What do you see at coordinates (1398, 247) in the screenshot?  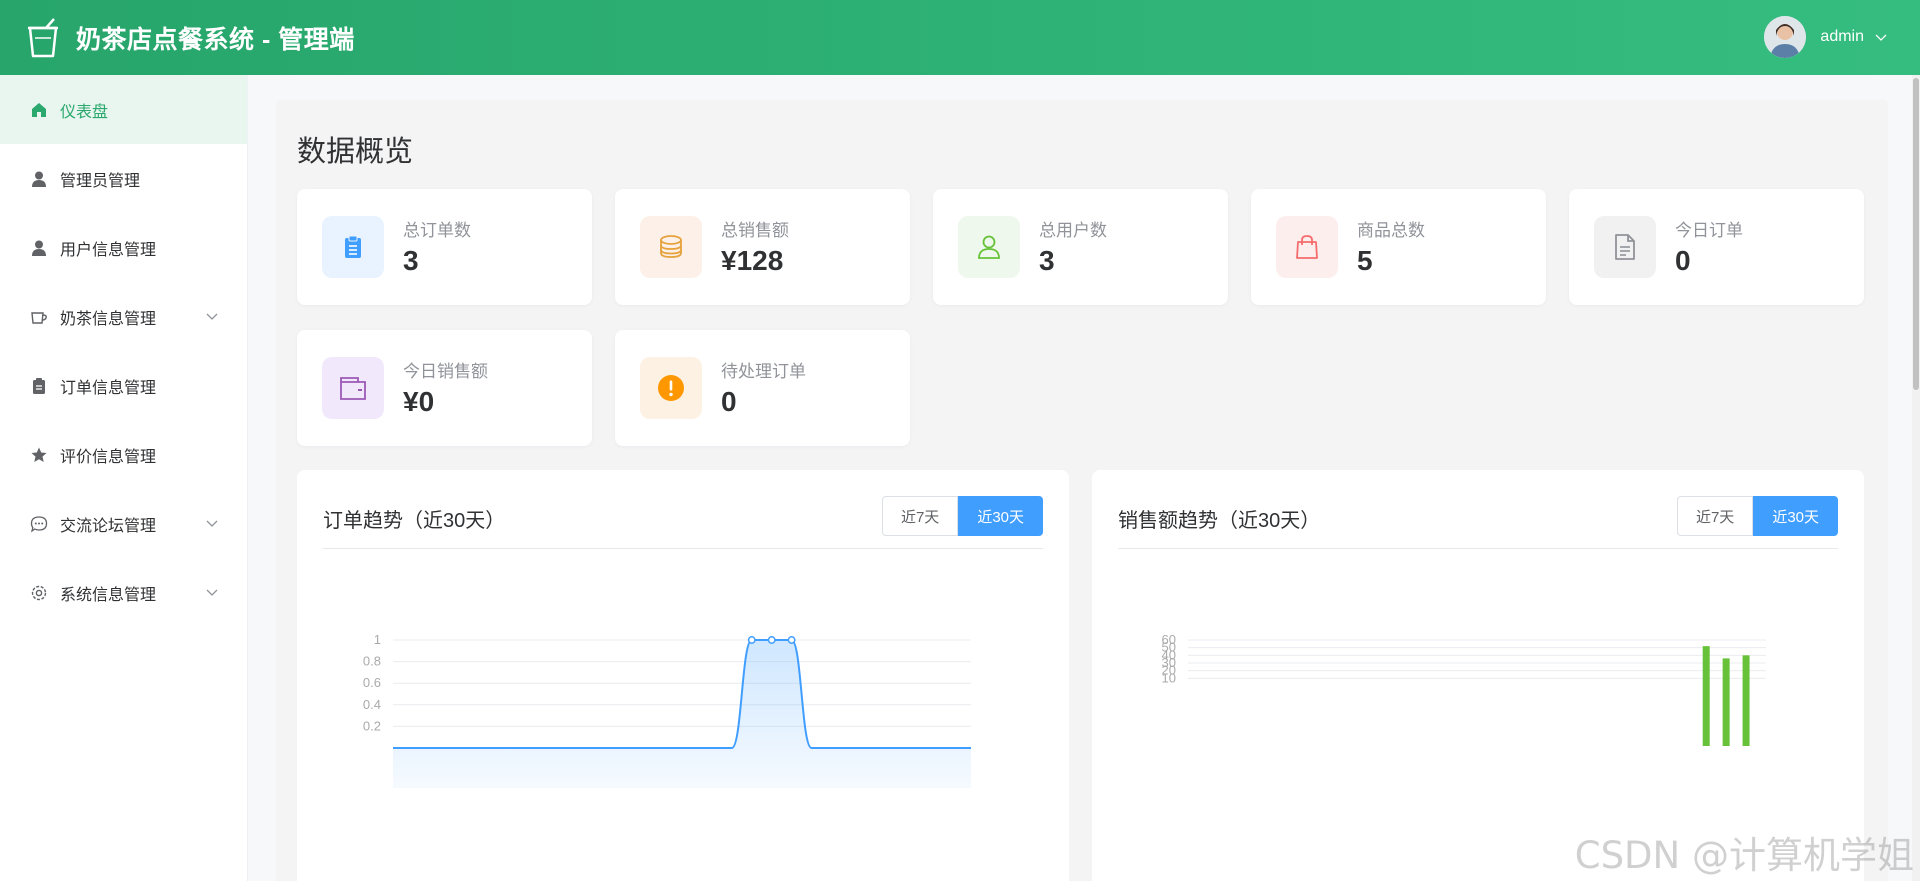 I see `stat-card-total-products: 商品总数 5` at bounding box center [1398, 247].